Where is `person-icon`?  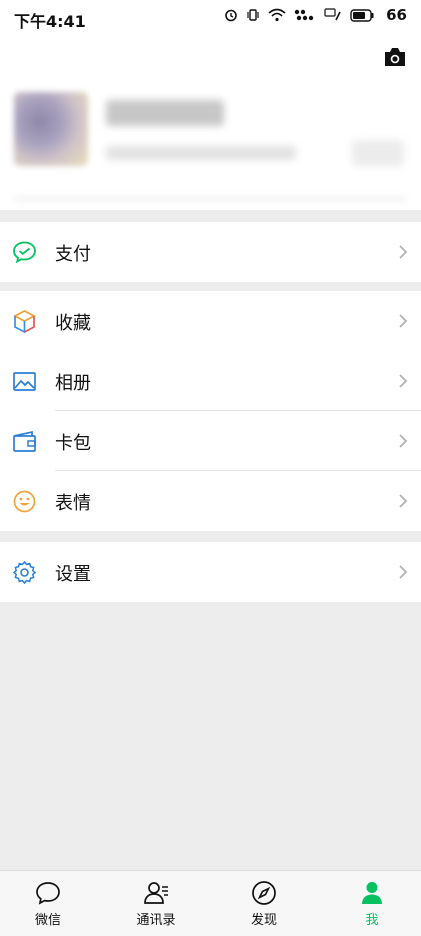 person-icon is located at coordinates (372, 893).